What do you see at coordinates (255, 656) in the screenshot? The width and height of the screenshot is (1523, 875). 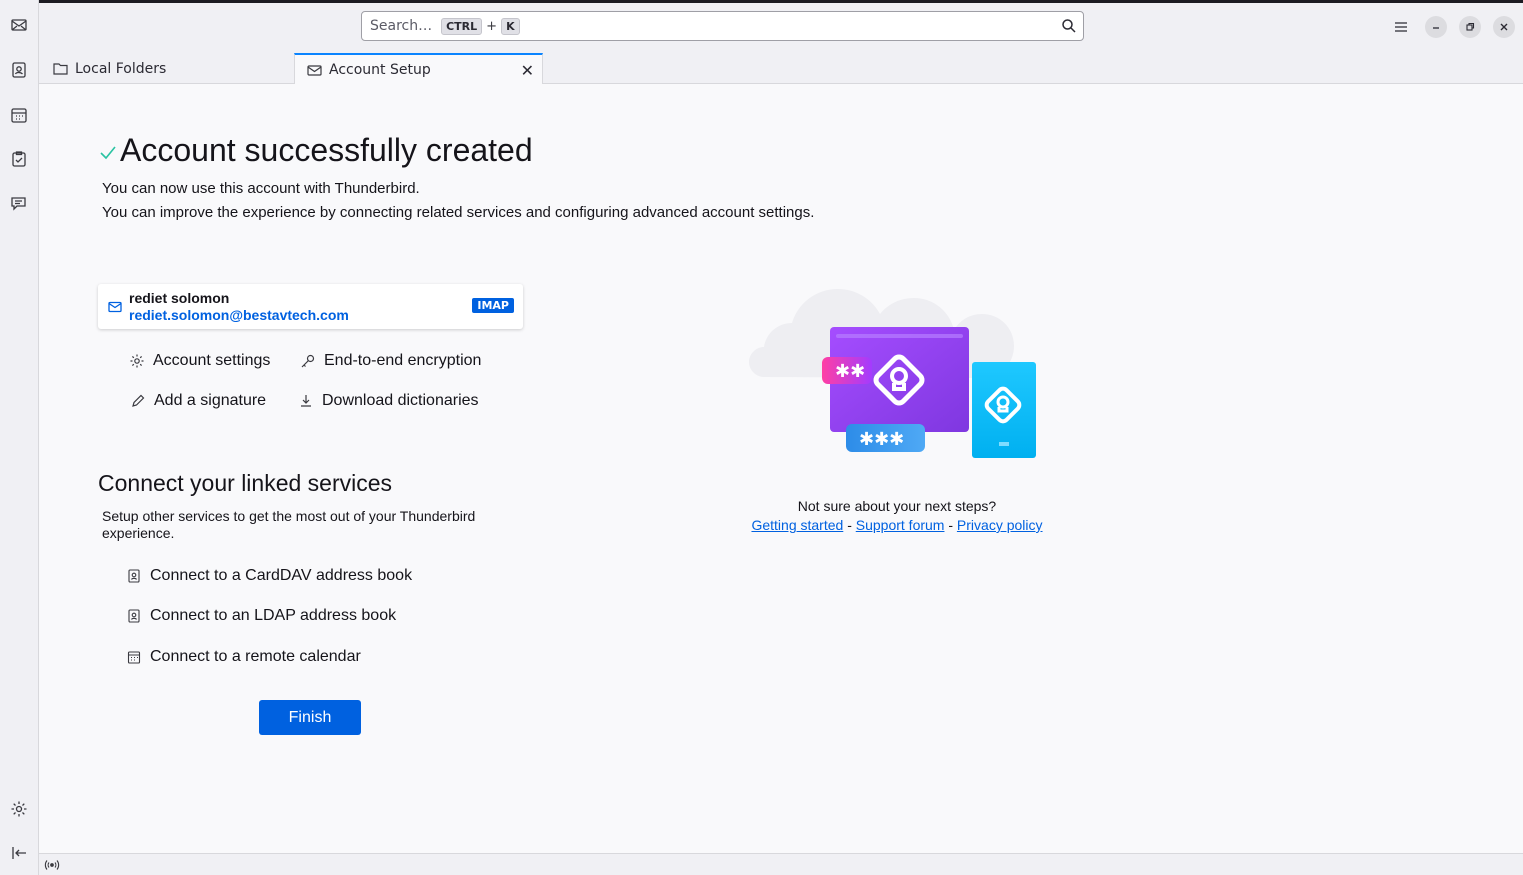 I see `connect-label: Connect to a remote calendar` at bounding box center [255, 656].